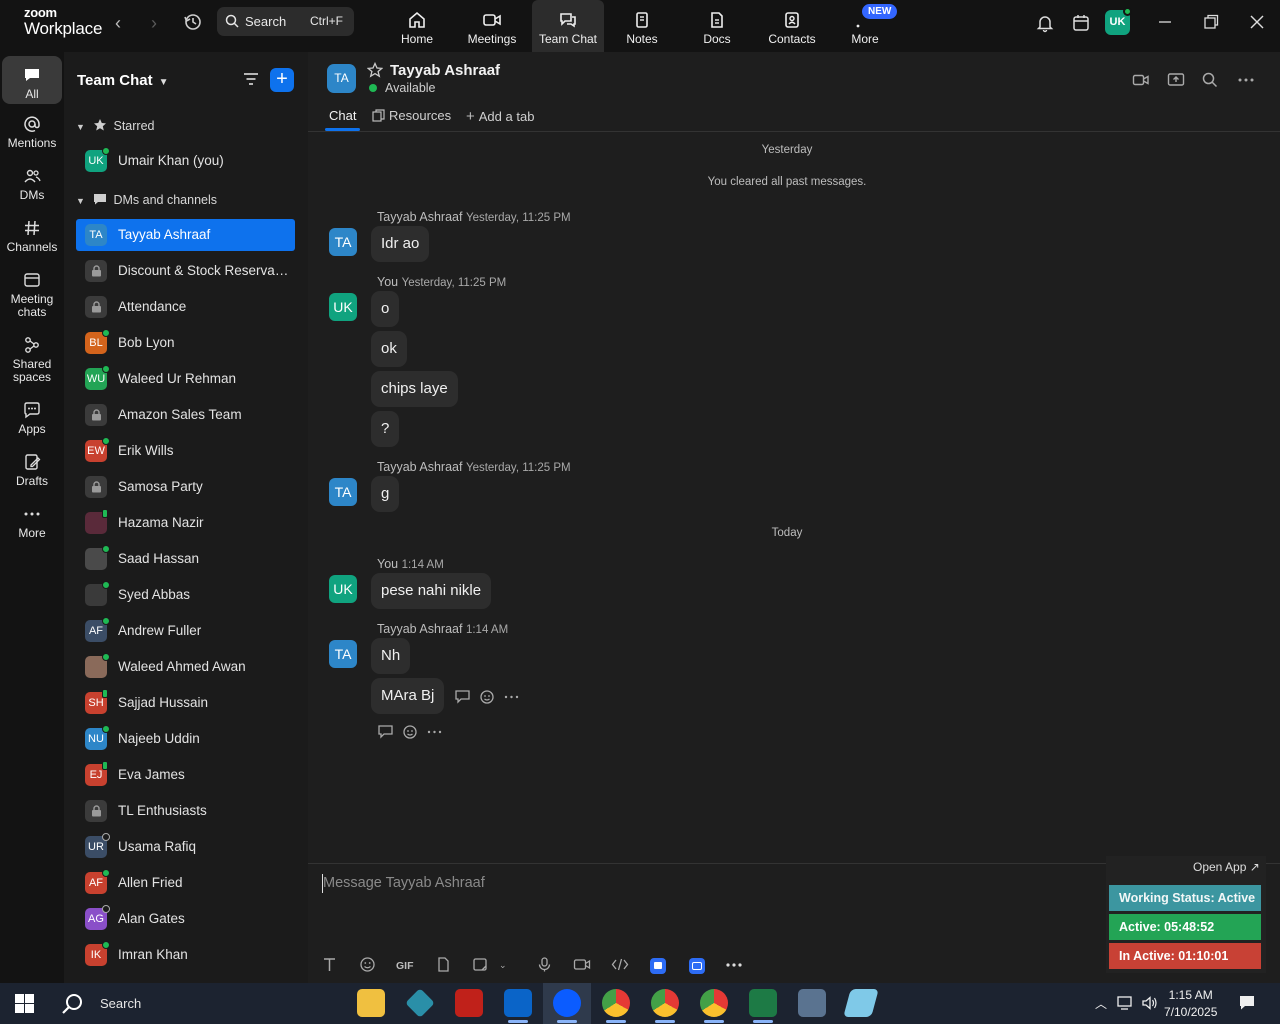 Image resolution: width=1280 pixels, height=1024 pixels. Describe the element at coordinates (1141, 80) in the screenshot. I see `video-call-icon` at that location.